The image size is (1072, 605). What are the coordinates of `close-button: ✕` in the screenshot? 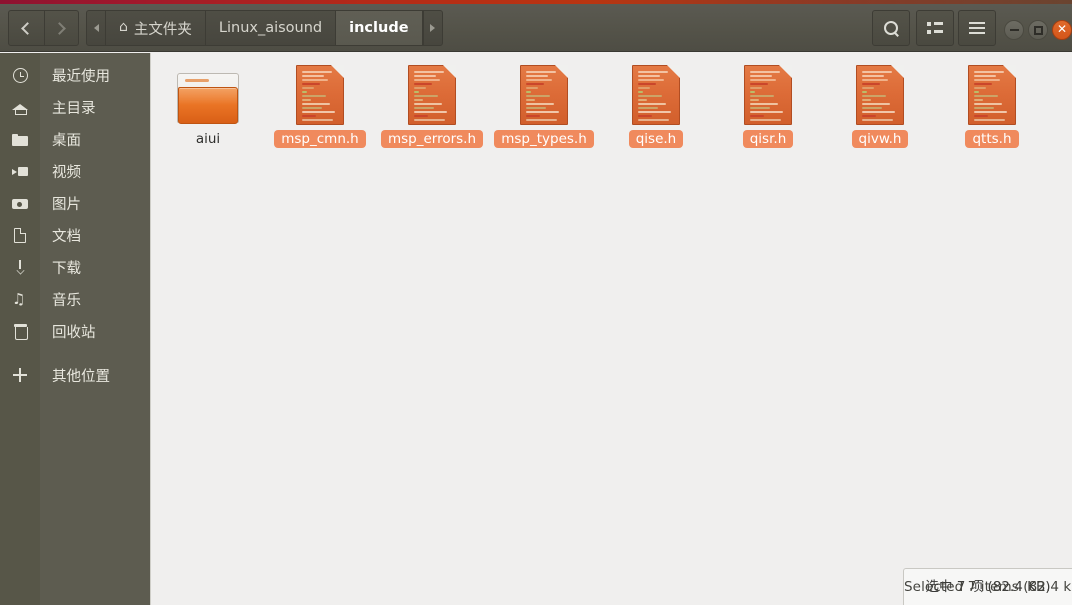 It's located at (1062, 30).